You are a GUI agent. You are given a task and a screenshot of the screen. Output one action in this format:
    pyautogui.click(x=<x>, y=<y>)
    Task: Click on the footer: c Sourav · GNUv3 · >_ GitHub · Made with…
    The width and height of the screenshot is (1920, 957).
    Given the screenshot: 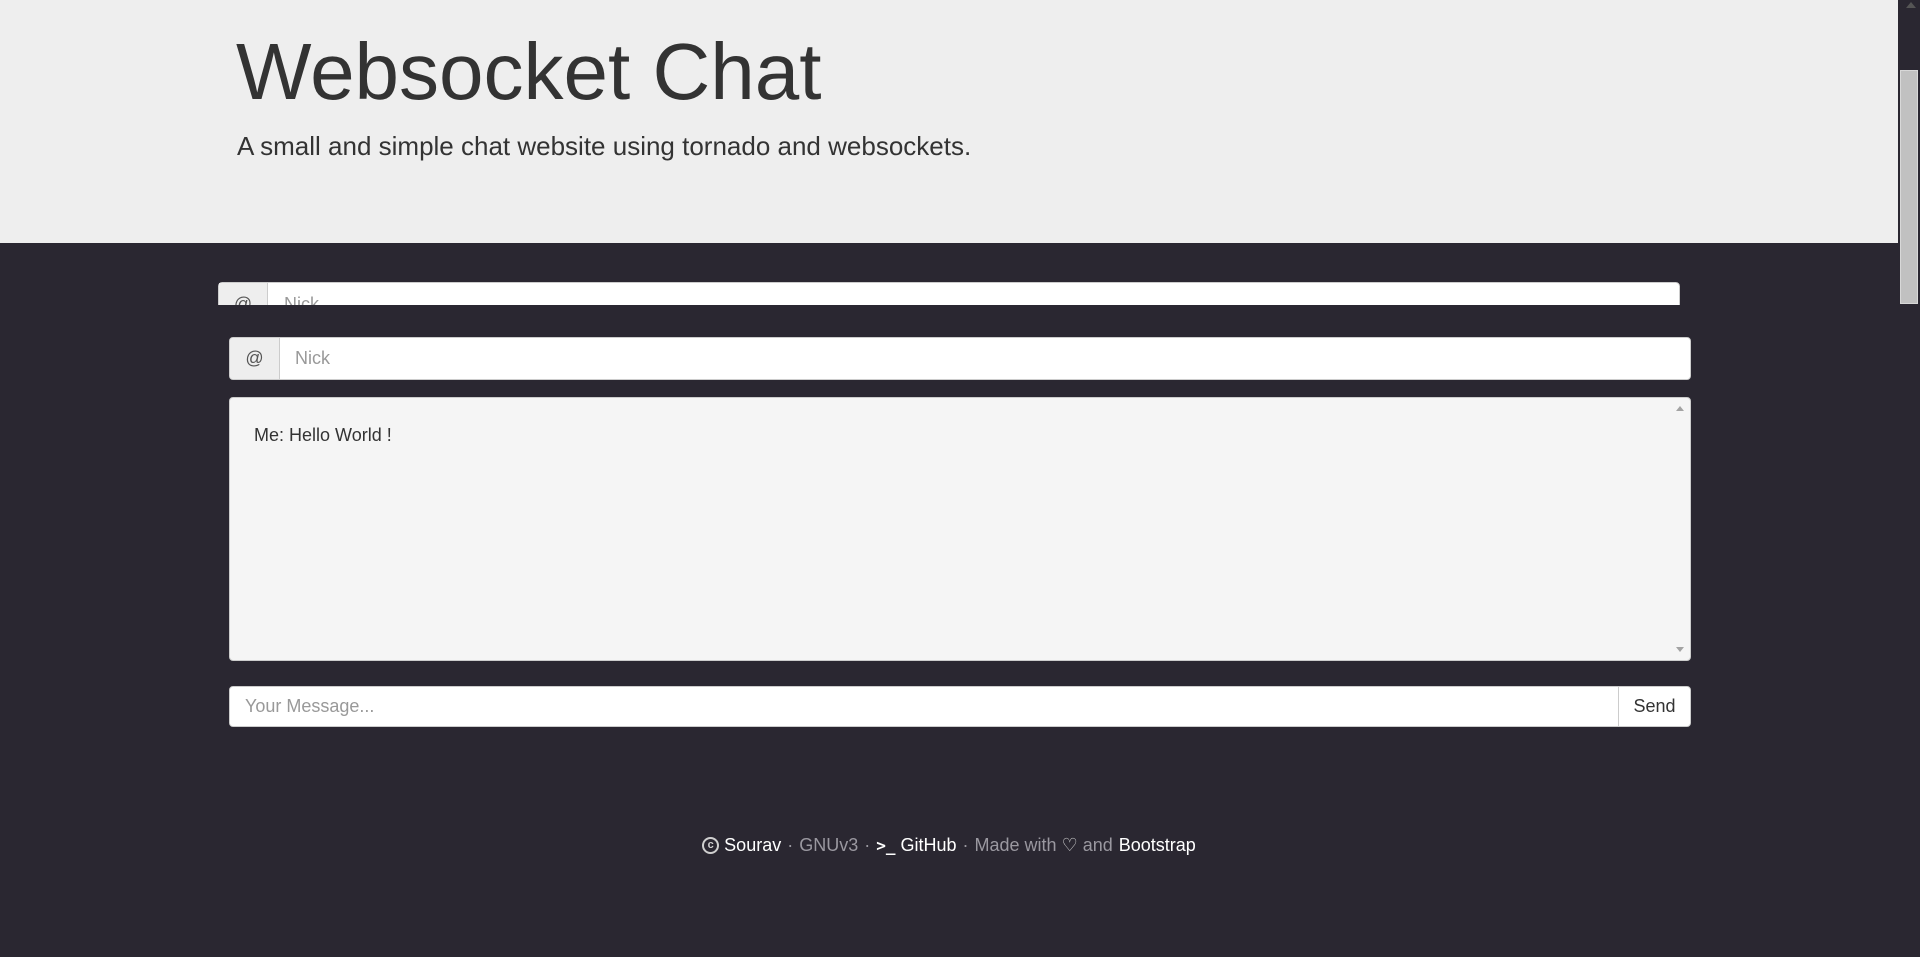 What is the action you would take?
    pyautogui.click(x=949, y=845)
    